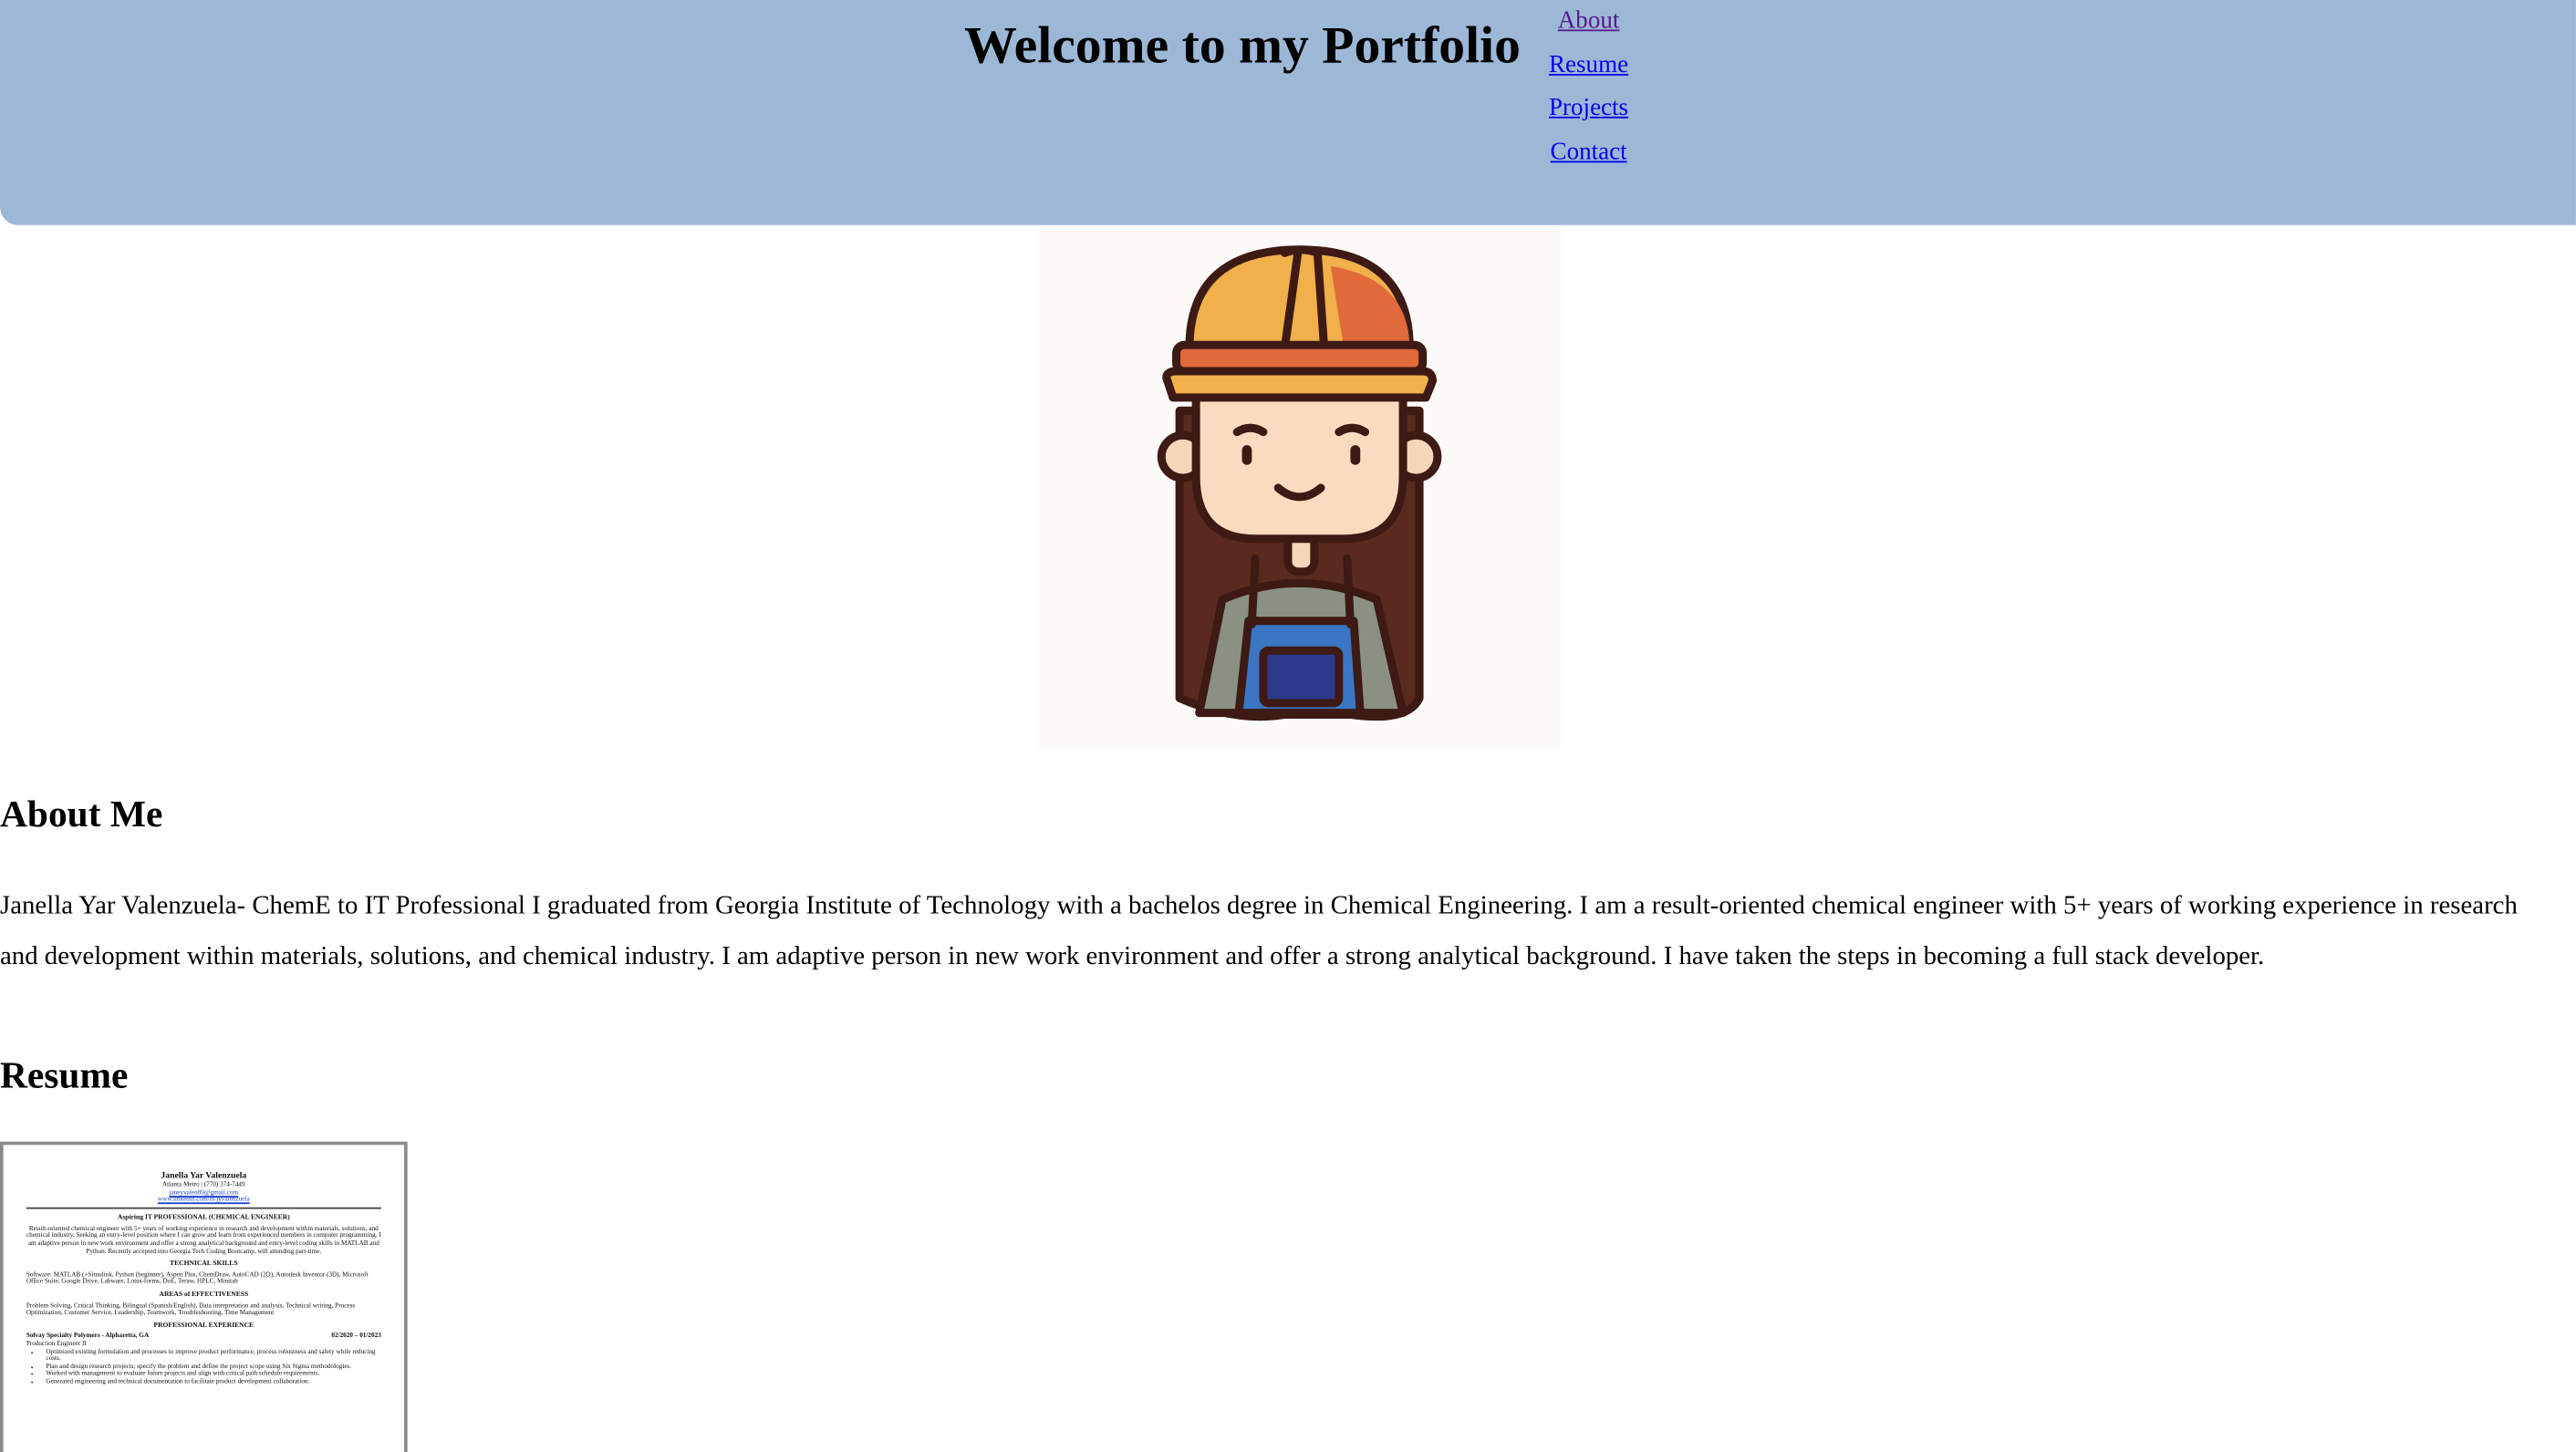 This screenshot has width=2576, height=1452. Describe the element at coordinates (64, 1075) in the screenshot. I see `resume-heading: Resume` at that location.